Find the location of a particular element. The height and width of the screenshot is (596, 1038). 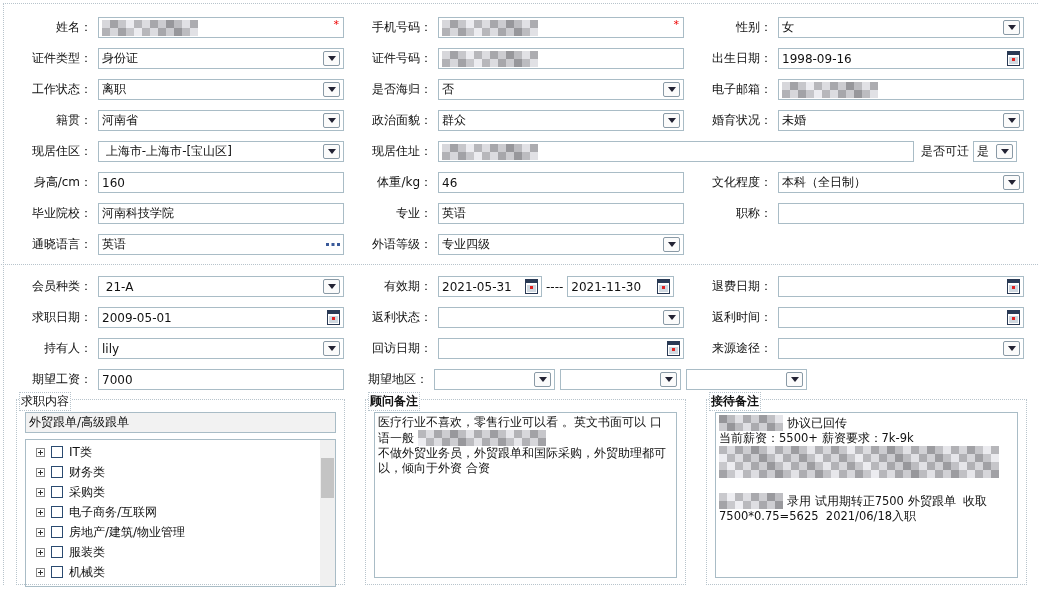

tree-item: 房地产/建筑/物业管理 is located at coordinates (127, 532).